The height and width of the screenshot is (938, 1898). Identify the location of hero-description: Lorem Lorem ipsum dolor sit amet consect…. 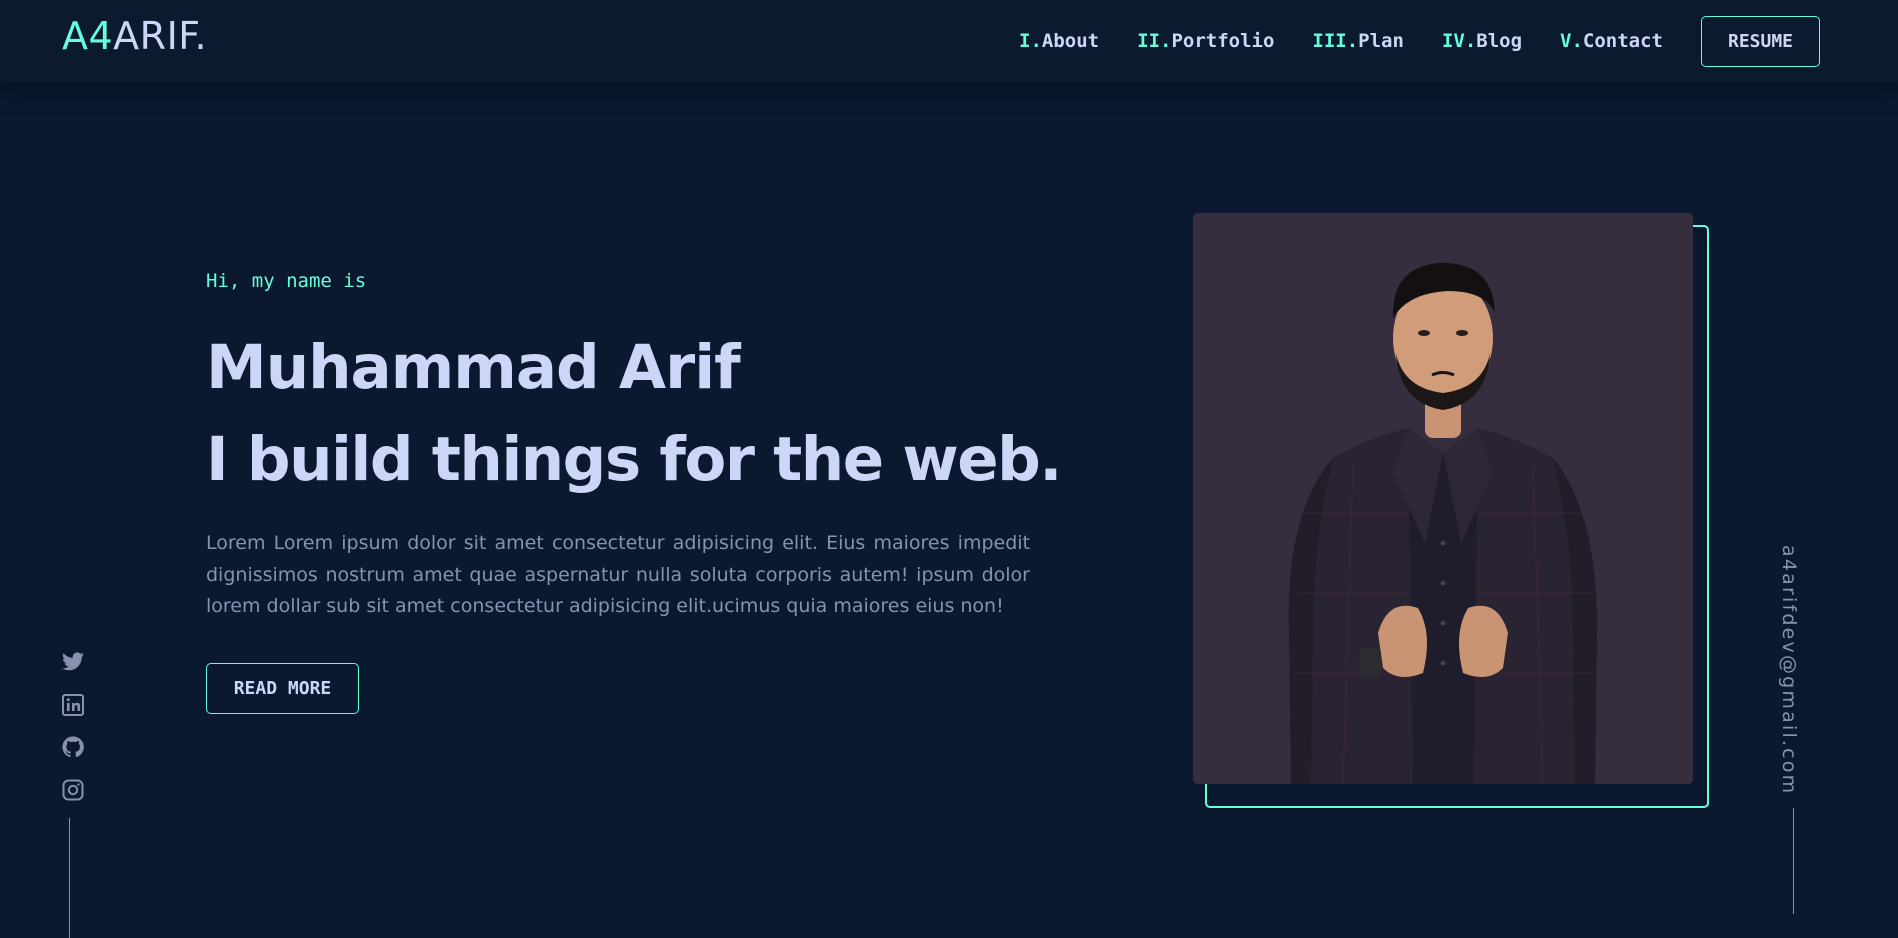
(618, 574).